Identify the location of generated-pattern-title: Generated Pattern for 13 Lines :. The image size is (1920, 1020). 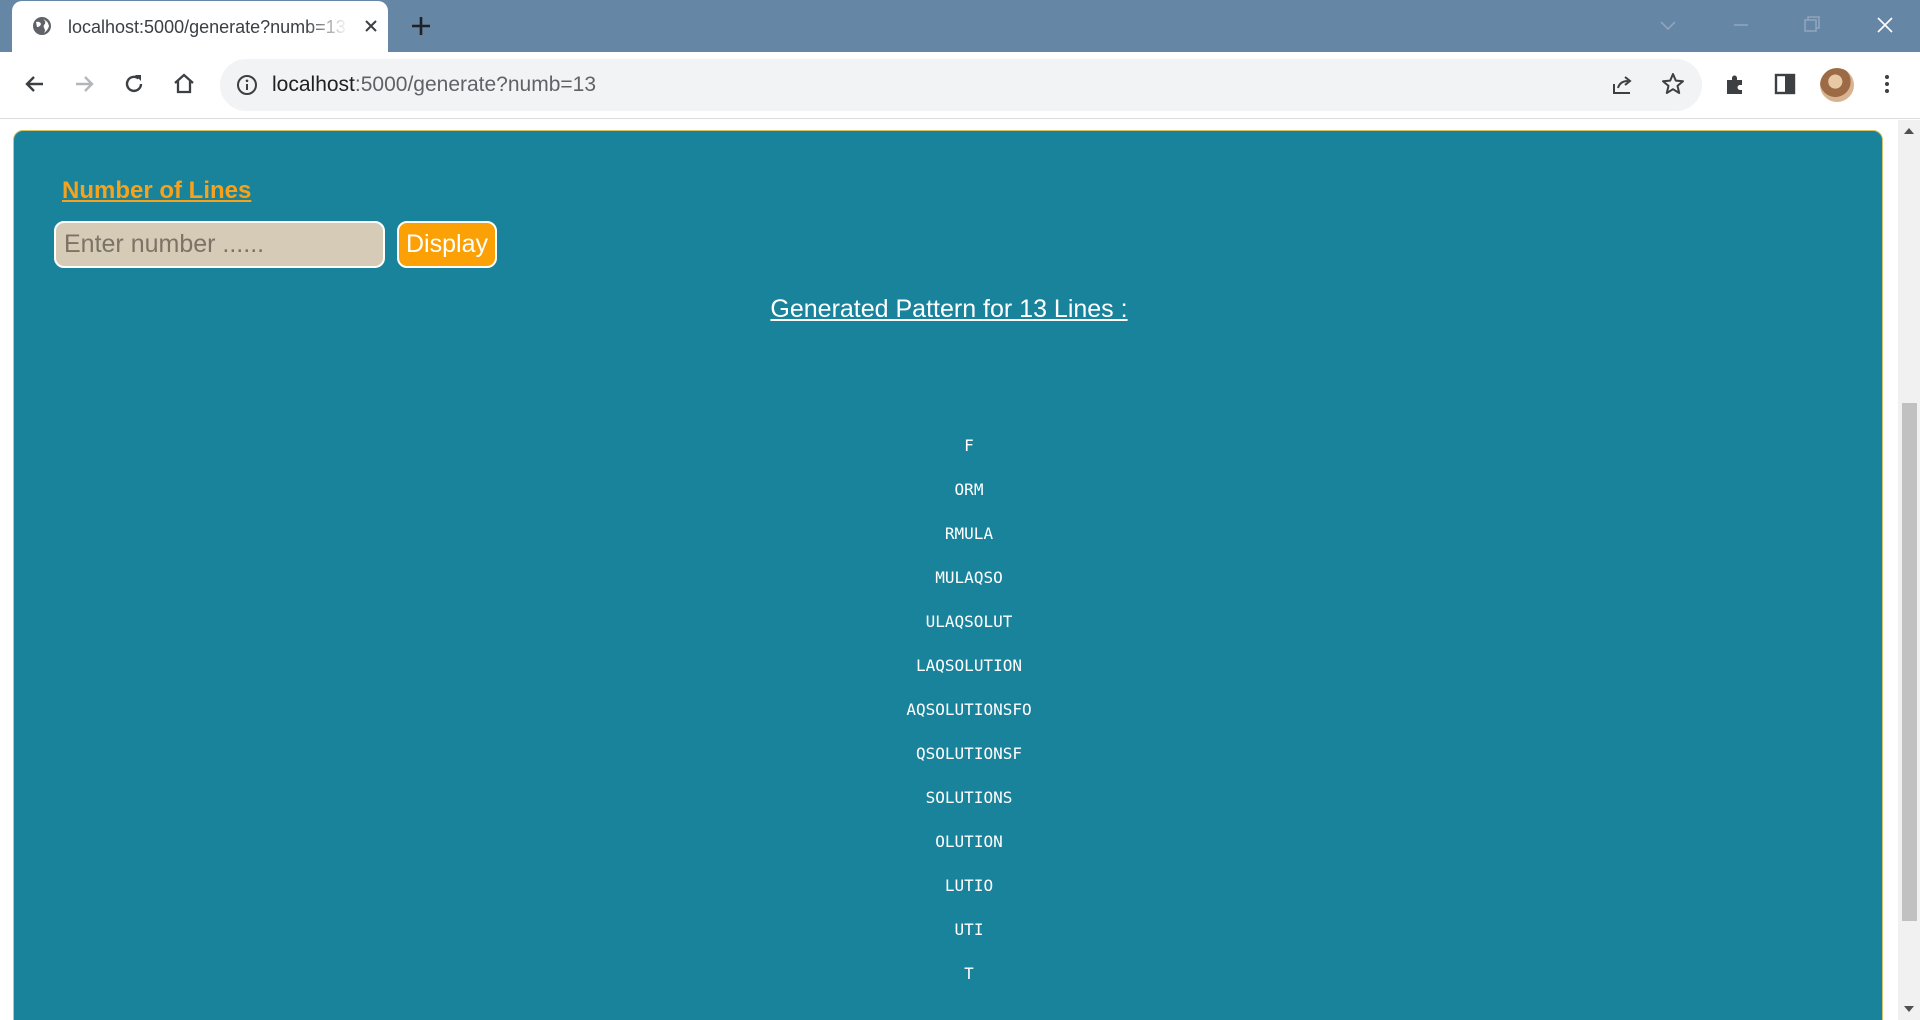
(949, 309).